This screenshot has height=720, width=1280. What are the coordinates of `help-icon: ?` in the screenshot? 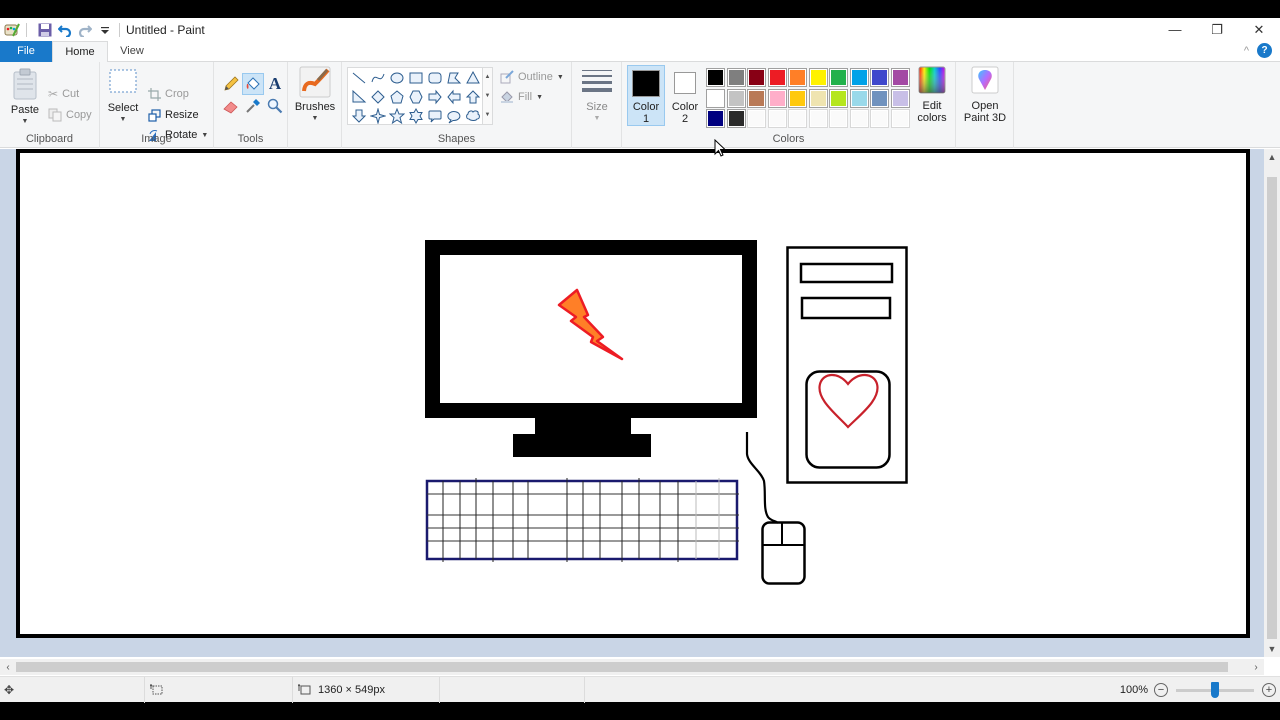 It's located at (1264, 50).